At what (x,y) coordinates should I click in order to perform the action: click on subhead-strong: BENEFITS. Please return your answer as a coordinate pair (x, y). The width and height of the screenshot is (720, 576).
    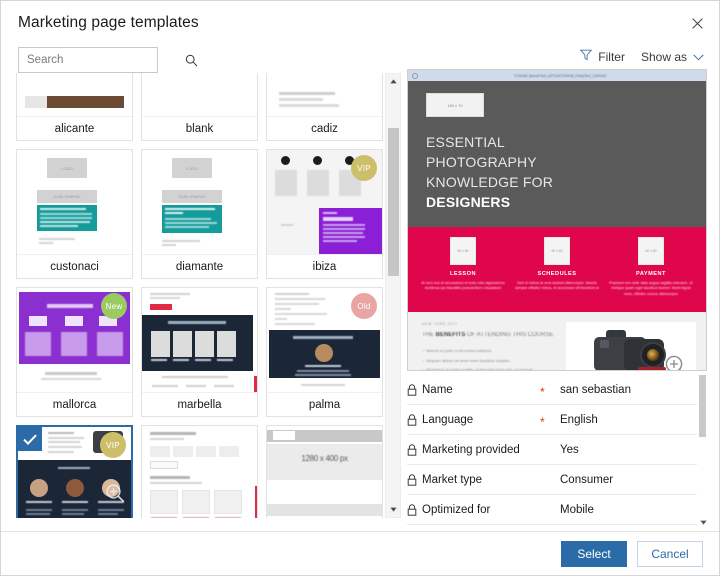
    Looking at the image, I should click on (450, 334).